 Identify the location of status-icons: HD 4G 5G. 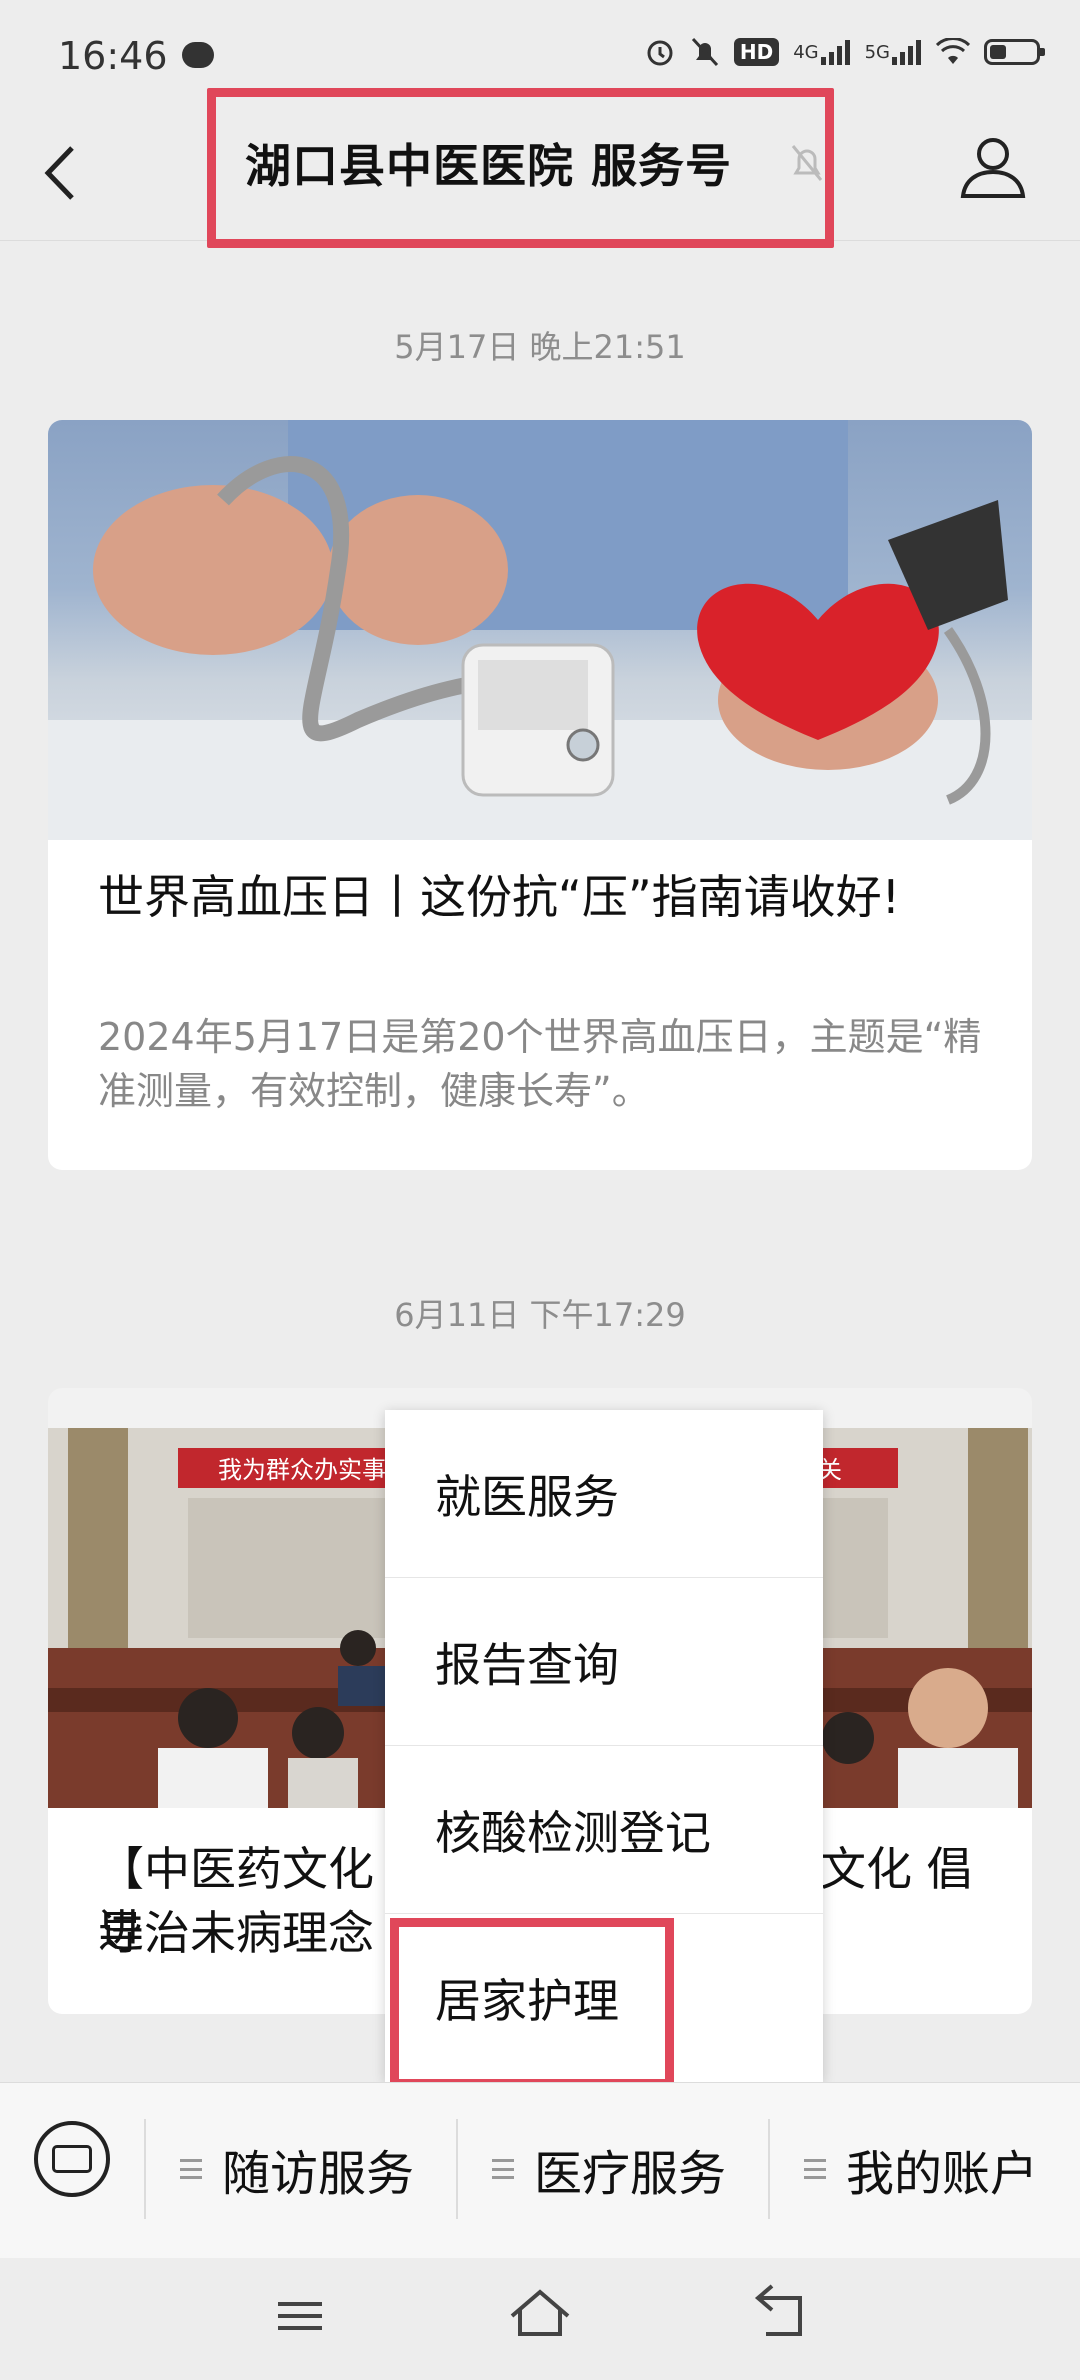
(844, 52).